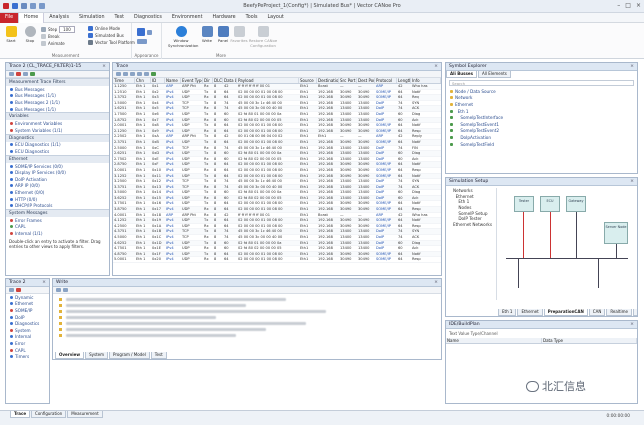 The width and height of the screenshot is (644, 425). Describe the element at coordinates (208, 80) in the screenshot. I see `trace-column-header-cell: Dir` at that location.